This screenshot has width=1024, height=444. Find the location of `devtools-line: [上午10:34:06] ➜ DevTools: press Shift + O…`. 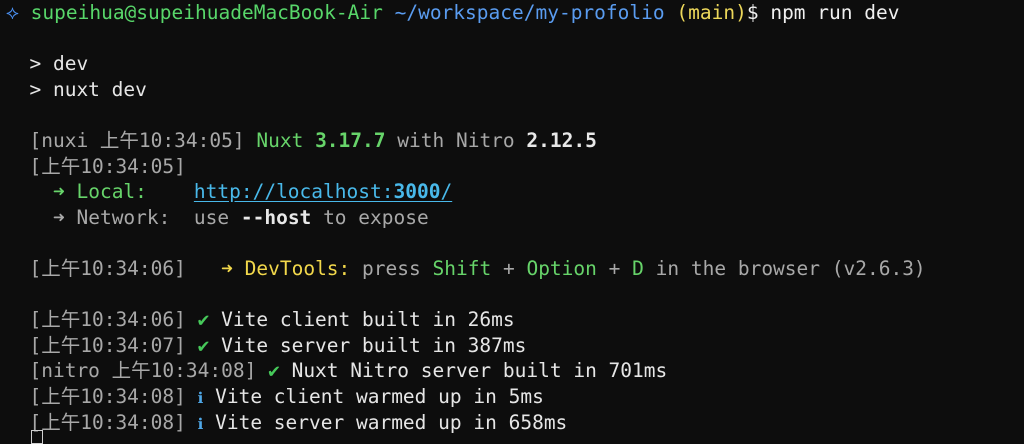

devtools-line: [上午10:34:06] ➜ DevTools: press Shift + O… is located at coordinates (477, 268).